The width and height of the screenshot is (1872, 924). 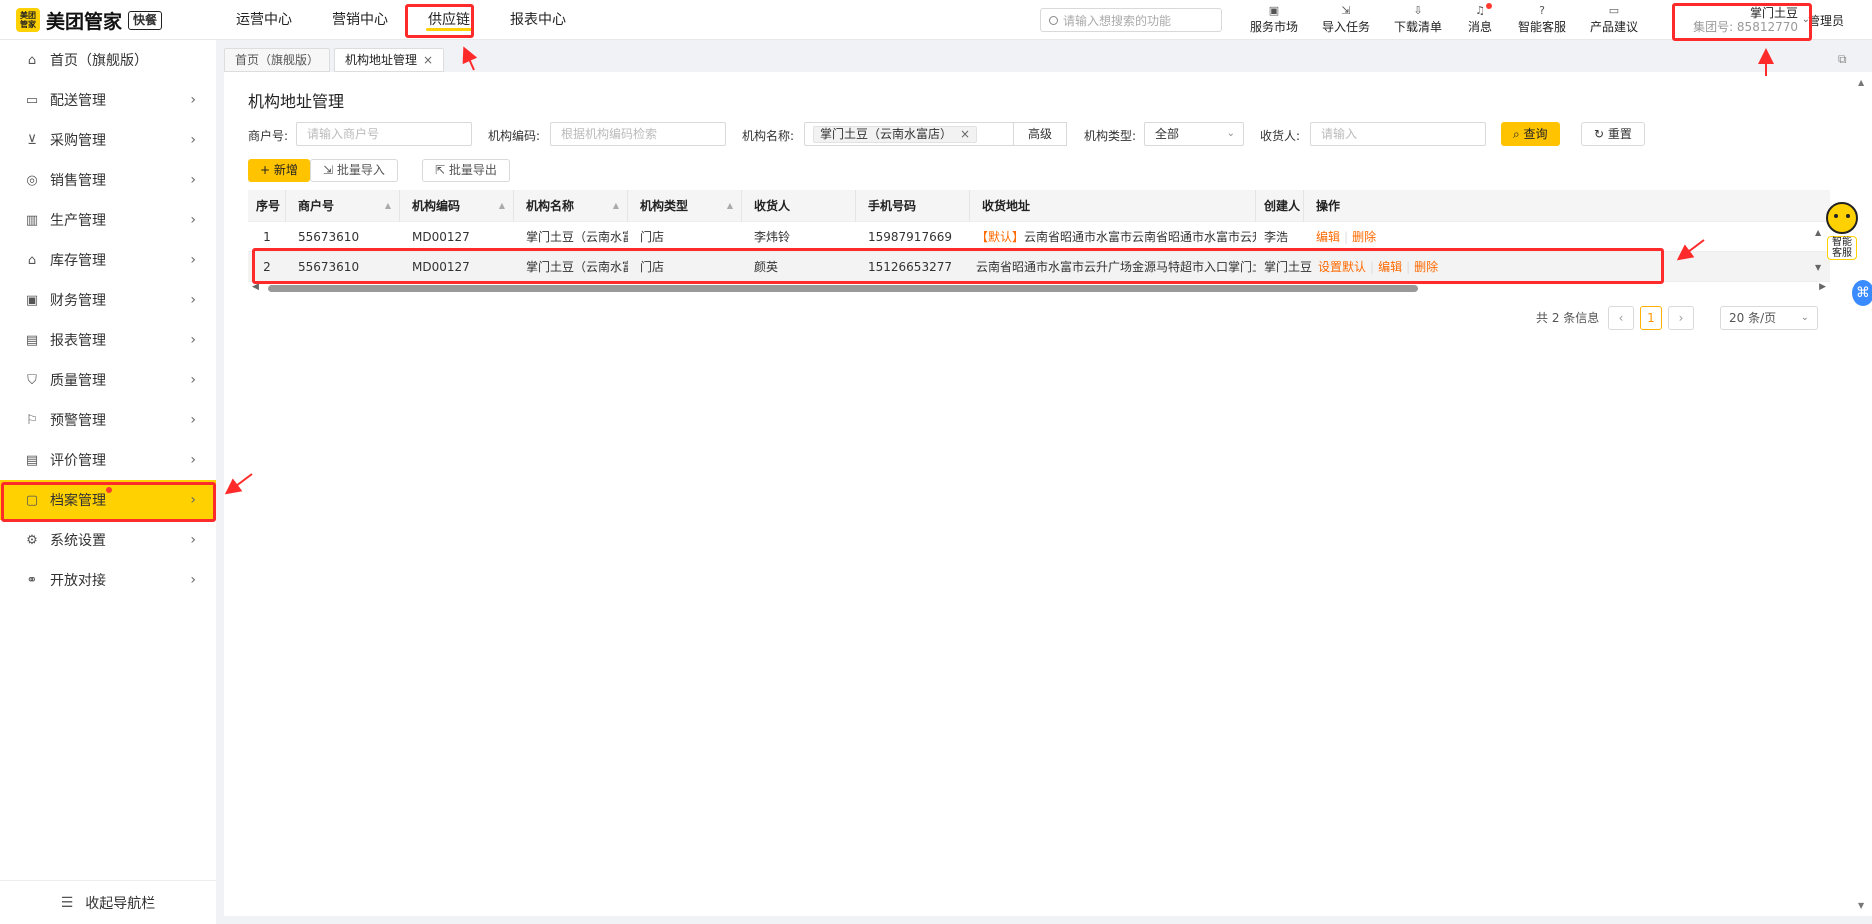 What do you see at coordinates (1651, 318) in the screenshot?
I see `page-1-button: 1` at bounding box center [1651, 318].